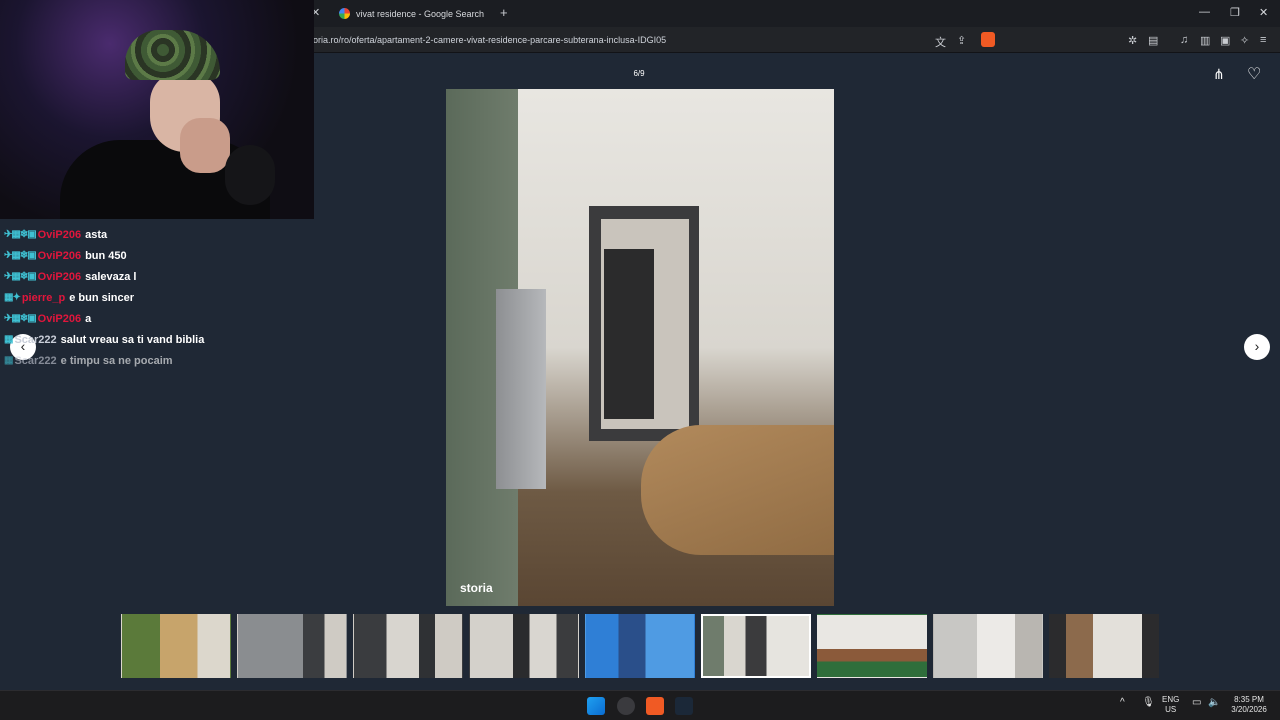 This screenshot has height=720, width=1280. What do you see at coordinates (102, 297) in the screenshot?
I see `chat-text: e bun sincer` at bounding box center [102, 297].